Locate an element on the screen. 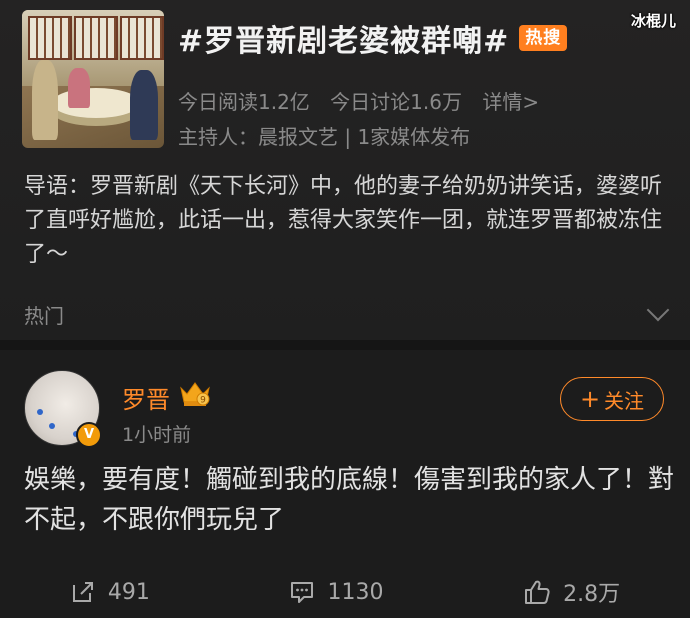 Image resolution: width=690 pixels, height=618 pixels. comment-button: 1130 is located at coordinates (336, 592).